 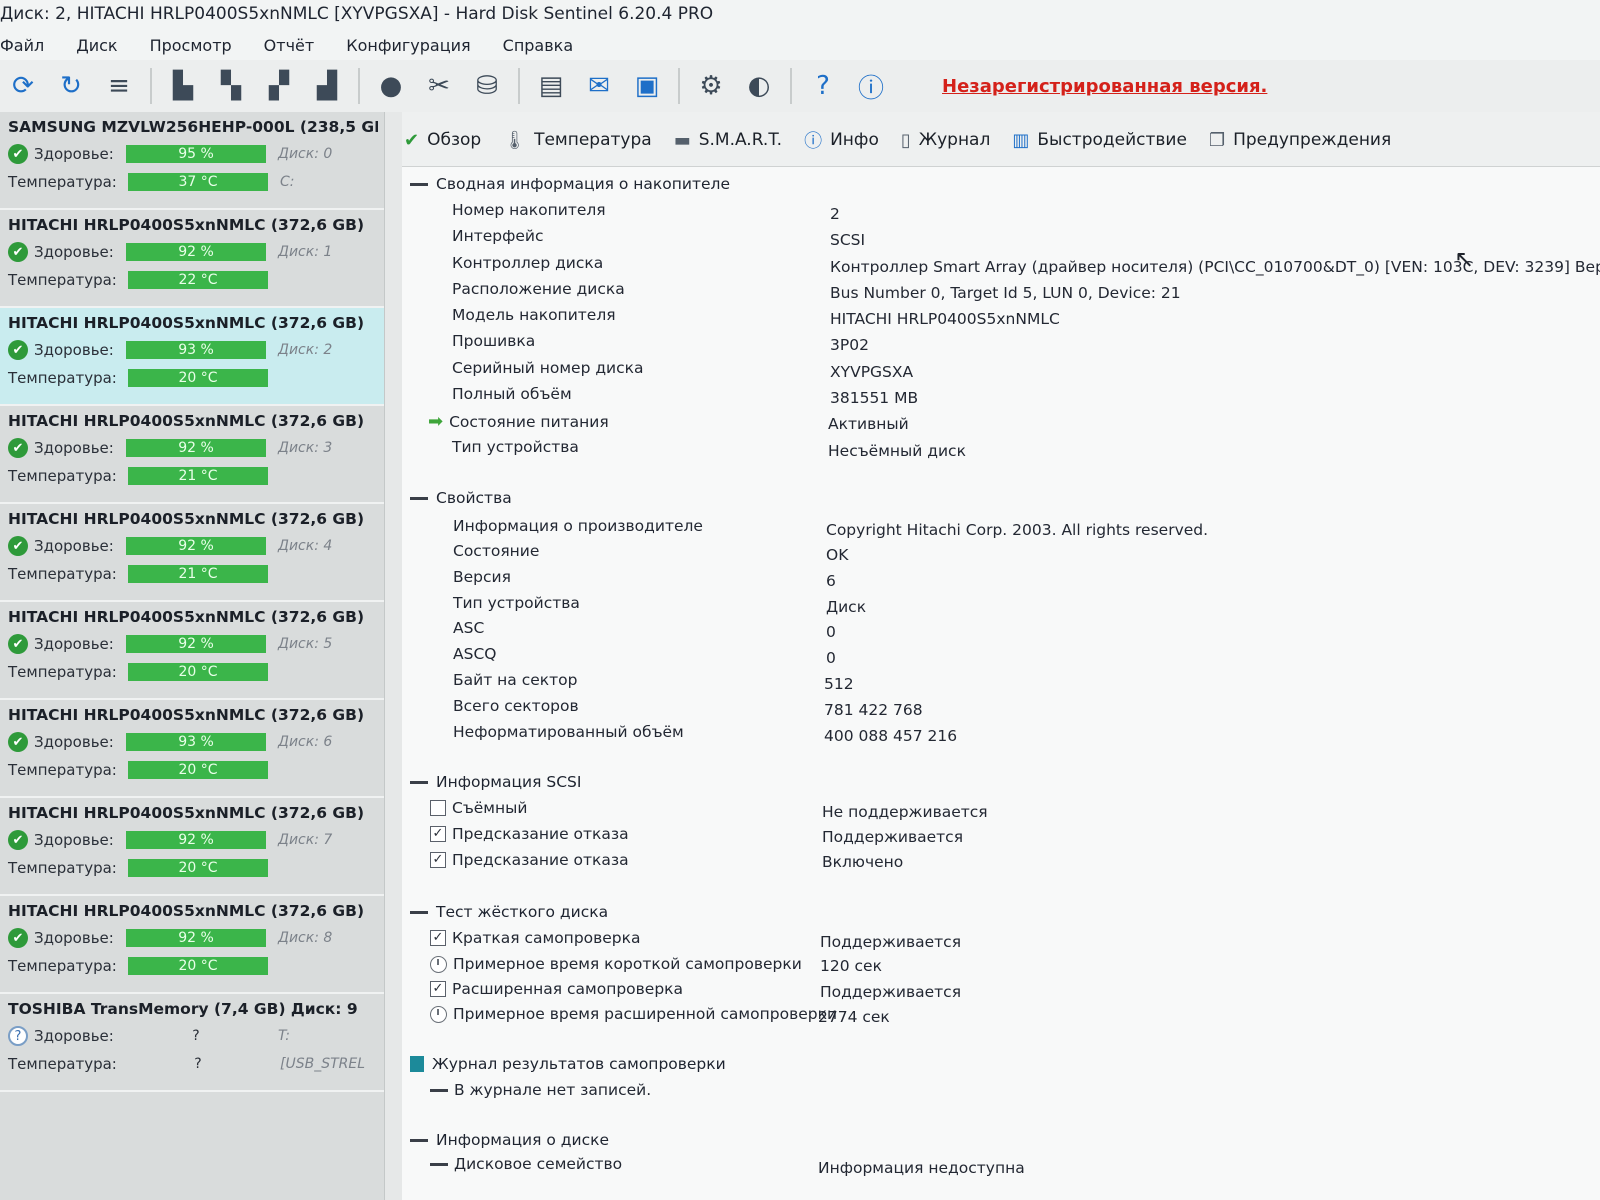 What do you see at coordinates (516, 706) in the screenshot?
I see `info-row-key: Всего секторов` at bounding box center [516, 706].